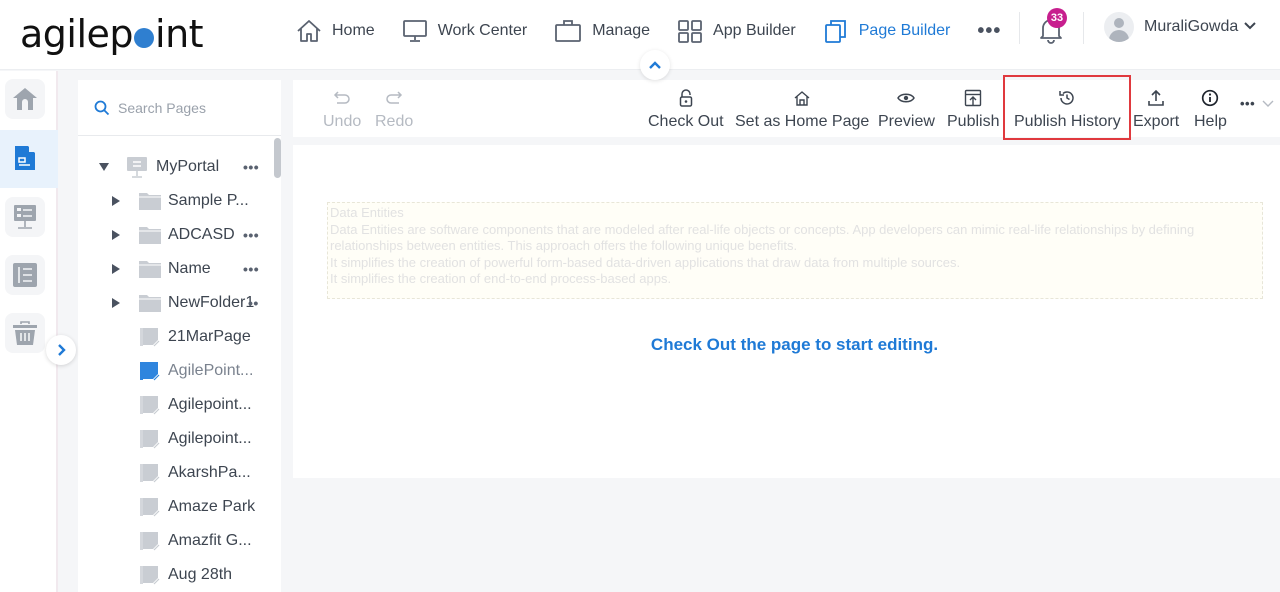 This screenshot has height=592, width=1280. Describe the element at coordinates (686, 98) in the screenshot. I see `lock-icon` at that location.